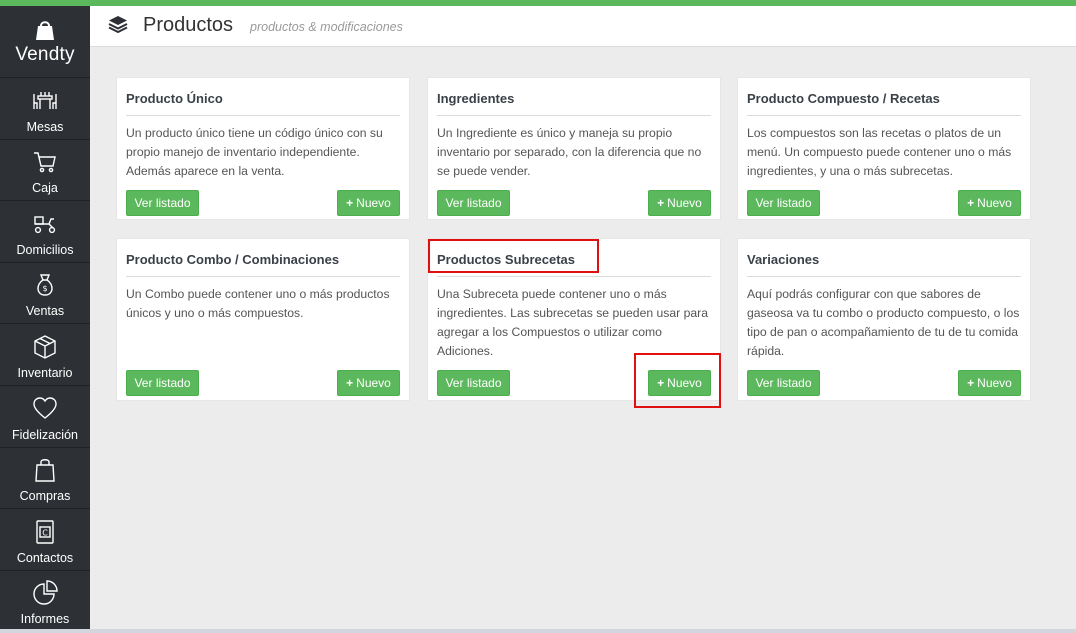 Image resolution: width=1076 pixels, height=633 pixels. What do you see at coordinates (188, 25) in the screenshot?
I see `page-title: Productos` at bounding box center [188, 25].